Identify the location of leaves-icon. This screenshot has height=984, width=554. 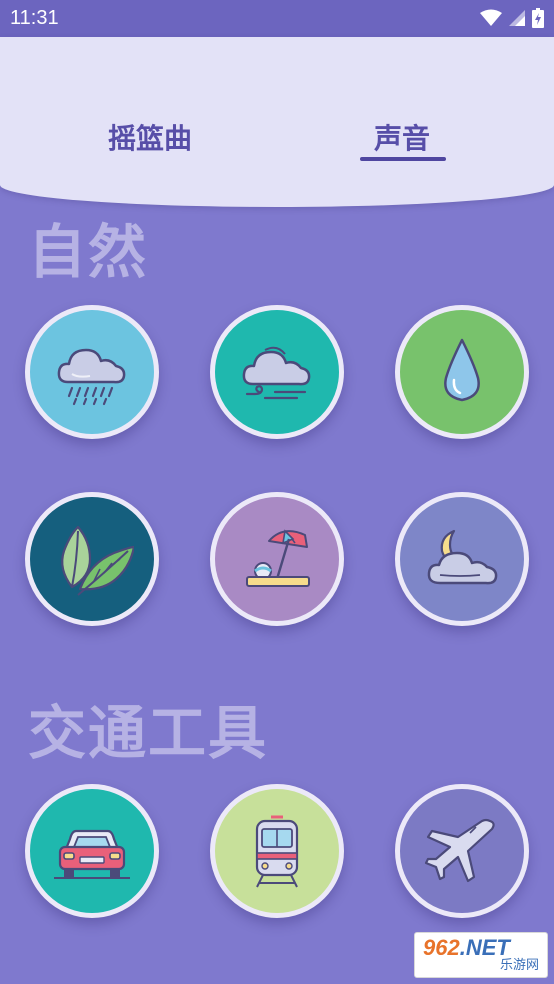
(97, 560).